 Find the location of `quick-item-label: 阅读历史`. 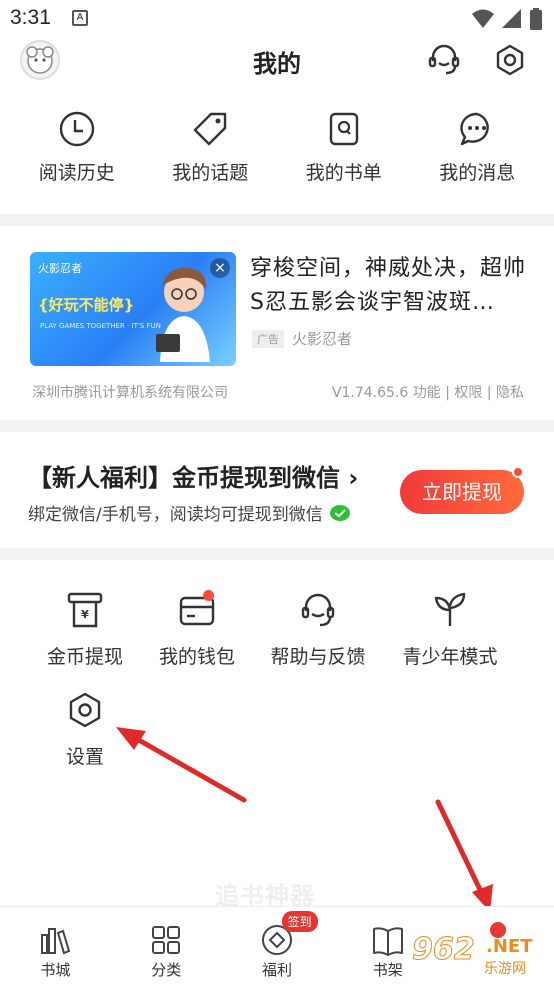

quick-item-label: 阅读历史 is located at coordinates (76, 173).